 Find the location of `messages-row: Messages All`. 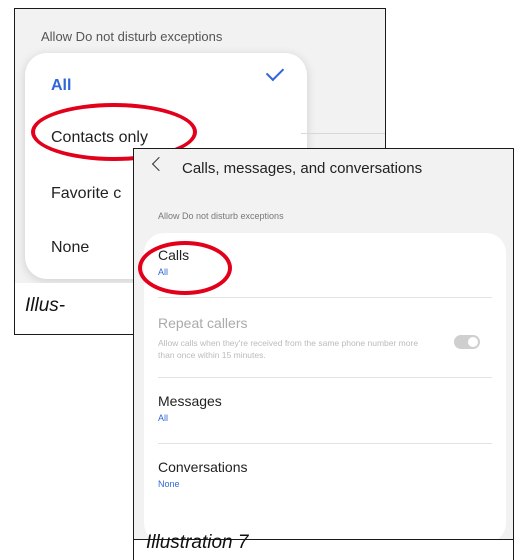

messages-row: Messages All is located at coordinates (190, 408).